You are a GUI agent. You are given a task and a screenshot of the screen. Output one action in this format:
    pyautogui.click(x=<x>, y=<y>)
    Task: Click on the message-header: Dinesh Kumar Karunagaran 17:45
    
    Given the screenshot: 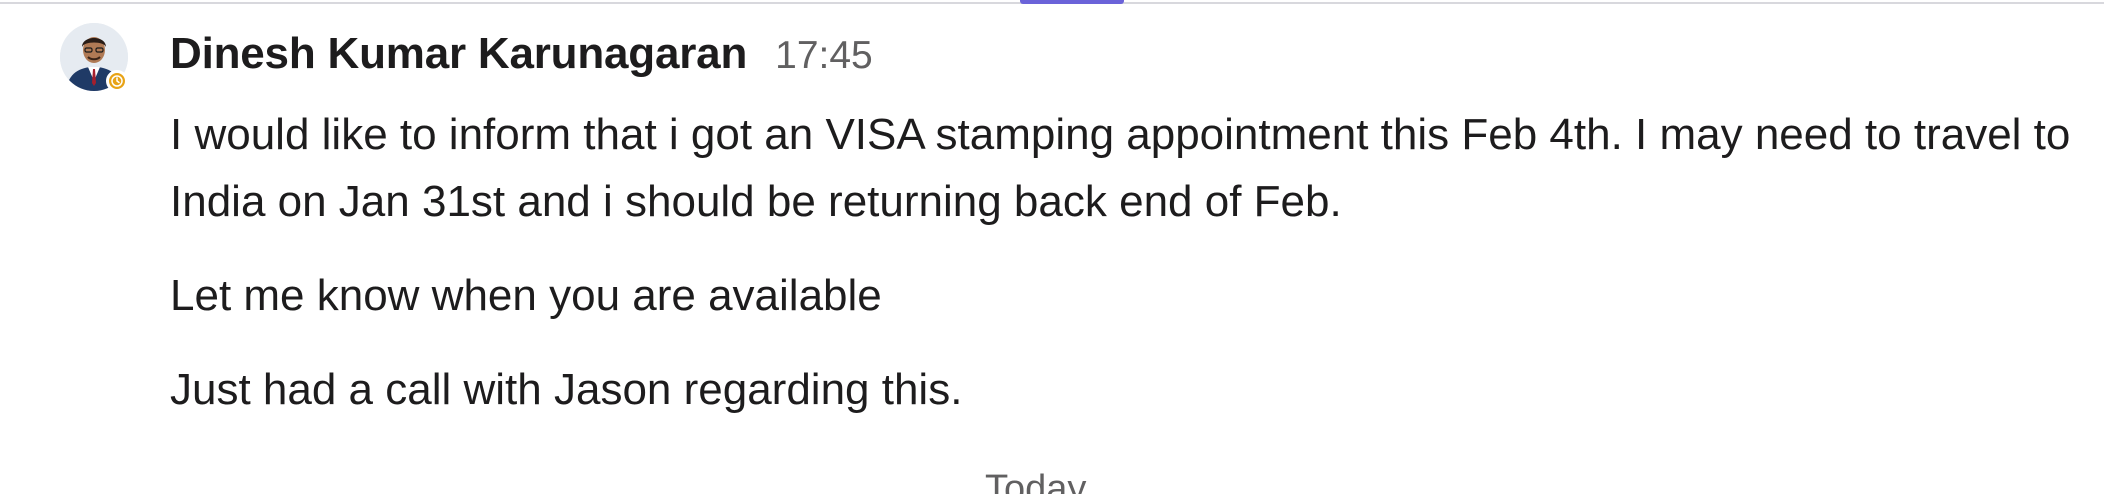 What is the action you would take?
    pyautogui.click(x=521, y=54)
    